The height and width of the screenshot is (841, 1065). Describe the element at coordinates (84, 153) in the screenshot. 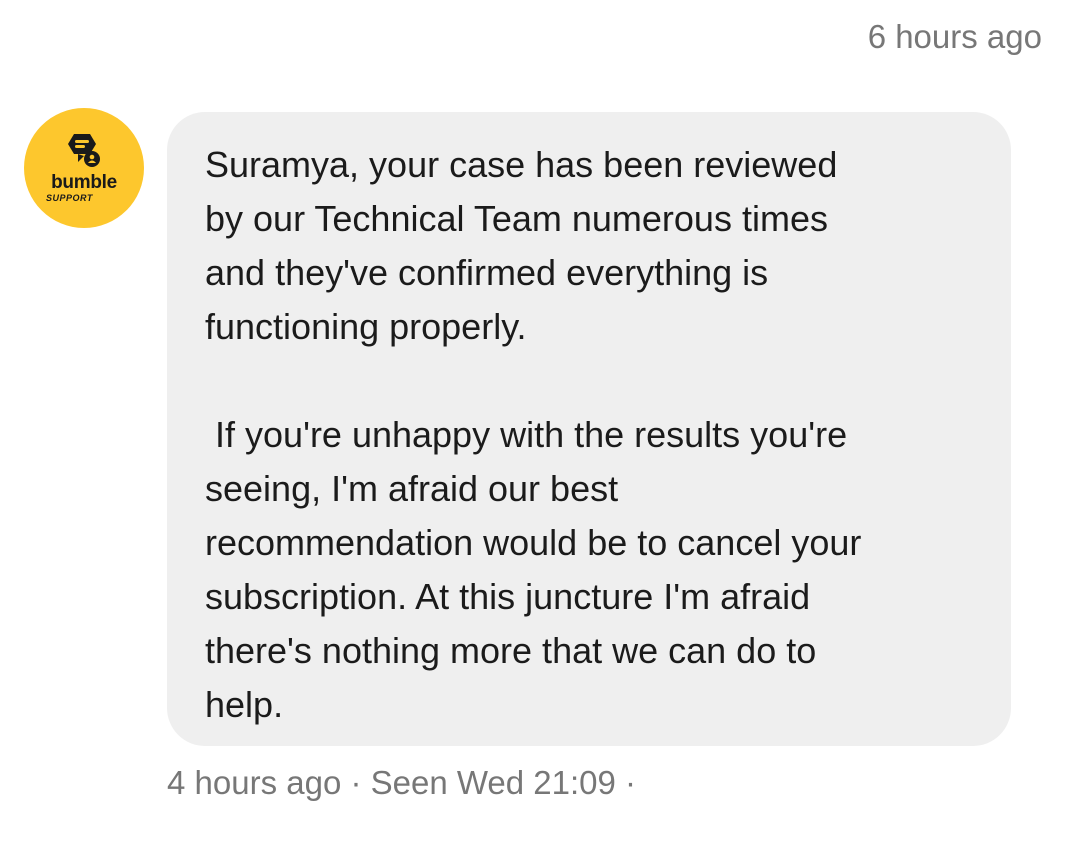

I see `bumble-support-logo-icon` at that location.